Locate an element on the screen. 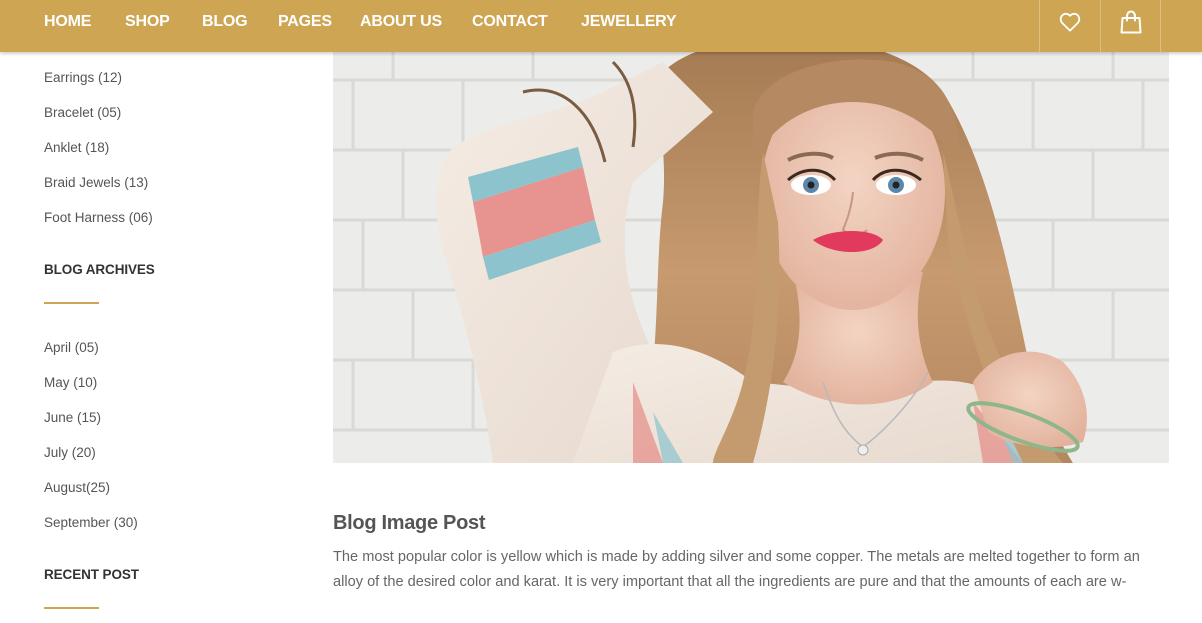 Image resolution: width=1202 pixels, height=623 pixels. nav-home: HOME is located at coordinates (67, 22).